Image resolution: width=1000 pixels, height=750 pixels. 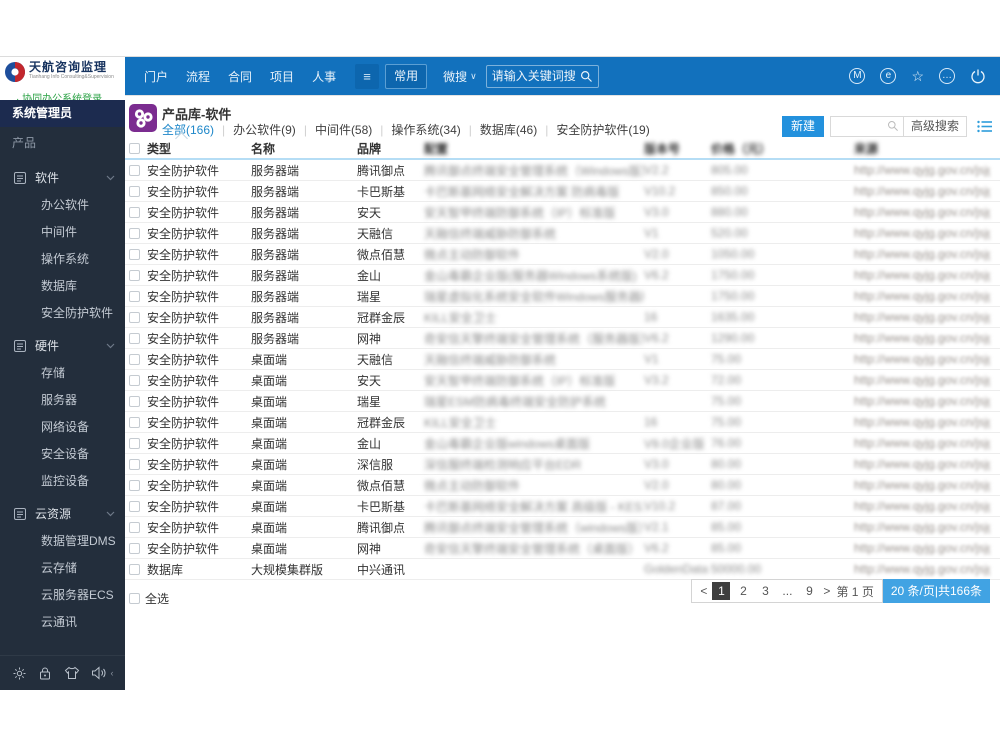 What do you see at coordinates (826, 591) in the screenshot?
I see `next-page-button: >` at bounding box center [826, 591].